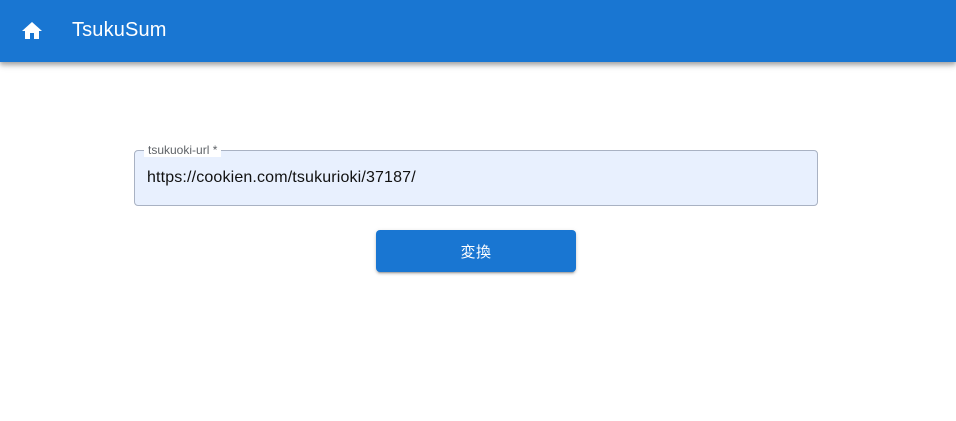  What do you see at coordinates (477, 178) in the screenshot?
I see `url-input` at bounding box center [477, 178].